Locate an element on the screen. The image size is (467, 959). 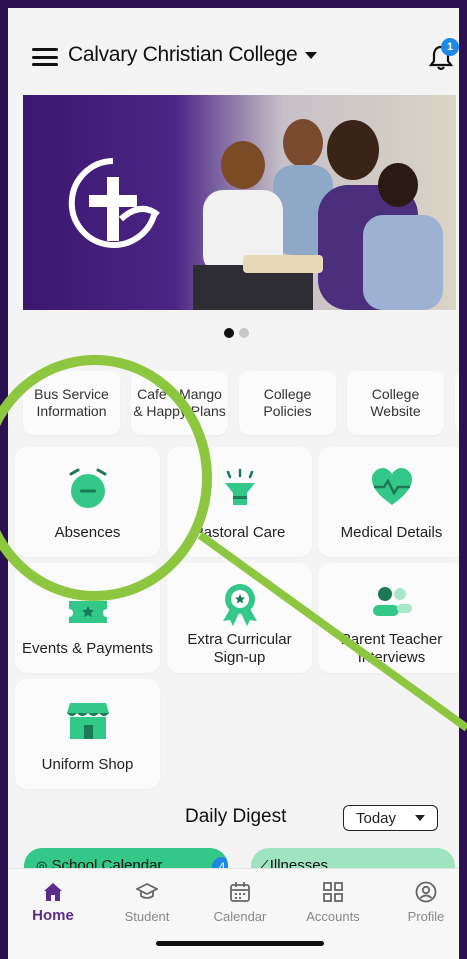
award-ribbon-icon is located at coordinates (239, 605).